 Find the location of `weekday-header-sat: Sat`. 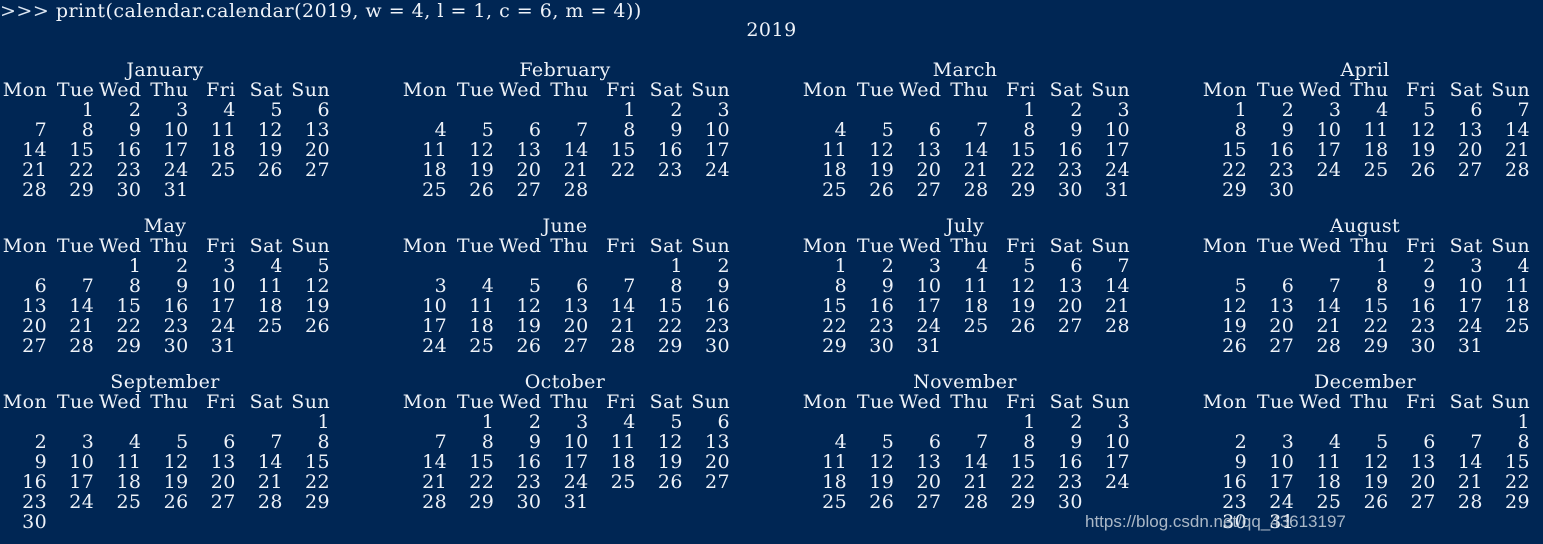

weekday-header-sat: Sat is located at coordinates (666, 246).